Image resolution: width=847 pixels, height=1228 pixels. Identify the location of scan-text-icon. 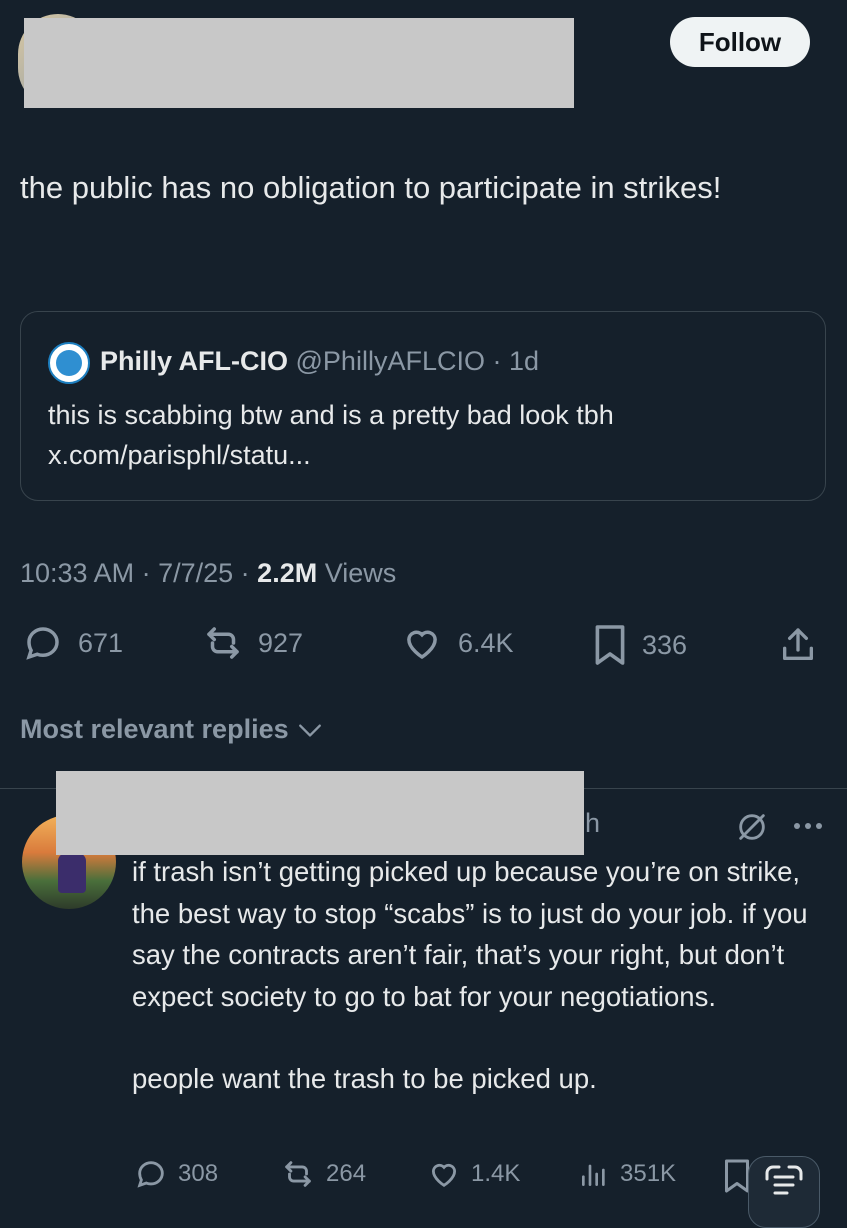
(784, 1180).